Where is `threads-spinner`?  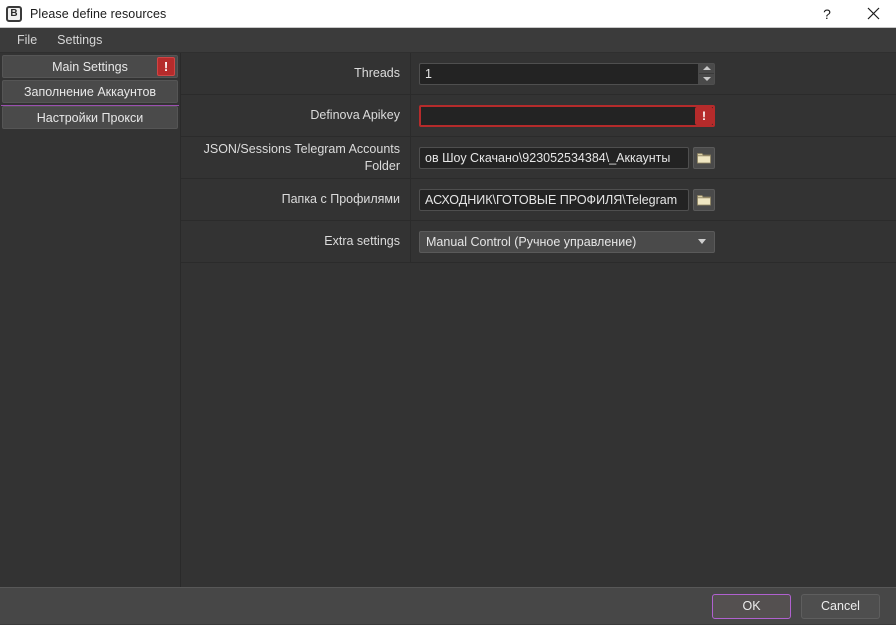 threads-spinner is located at coordinates (706, 73).